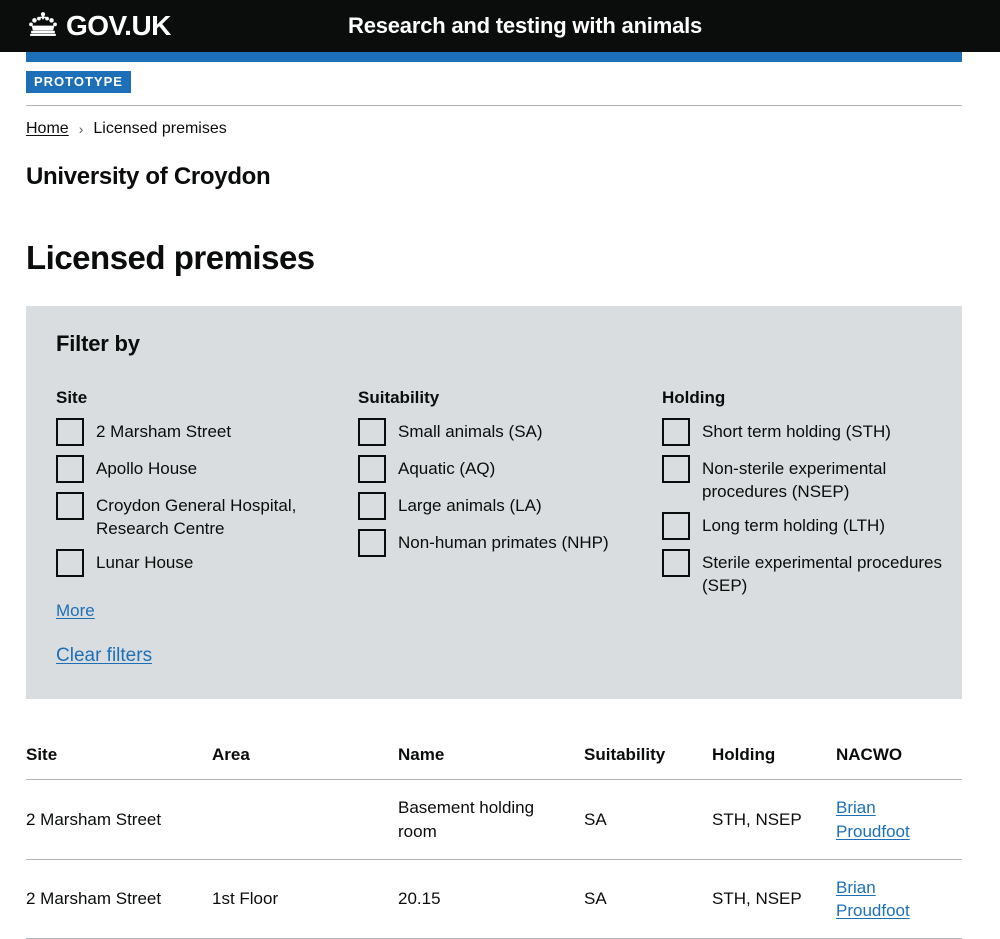 Image resolution: width=1000 pixels, height=939 pixels. I want to click on table-header-row: Site Area Name Suitability Holding NACWO, so click(494, 763).